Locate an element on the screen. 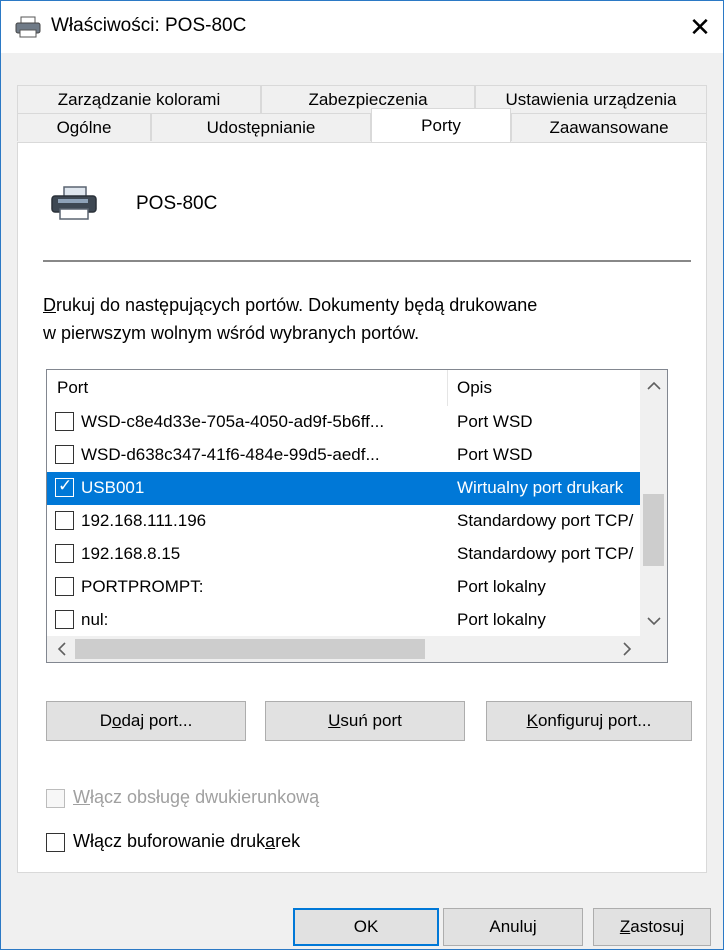 This screenshot has width=724, height=950. button-label: OK is located at coordinates (366, 926).